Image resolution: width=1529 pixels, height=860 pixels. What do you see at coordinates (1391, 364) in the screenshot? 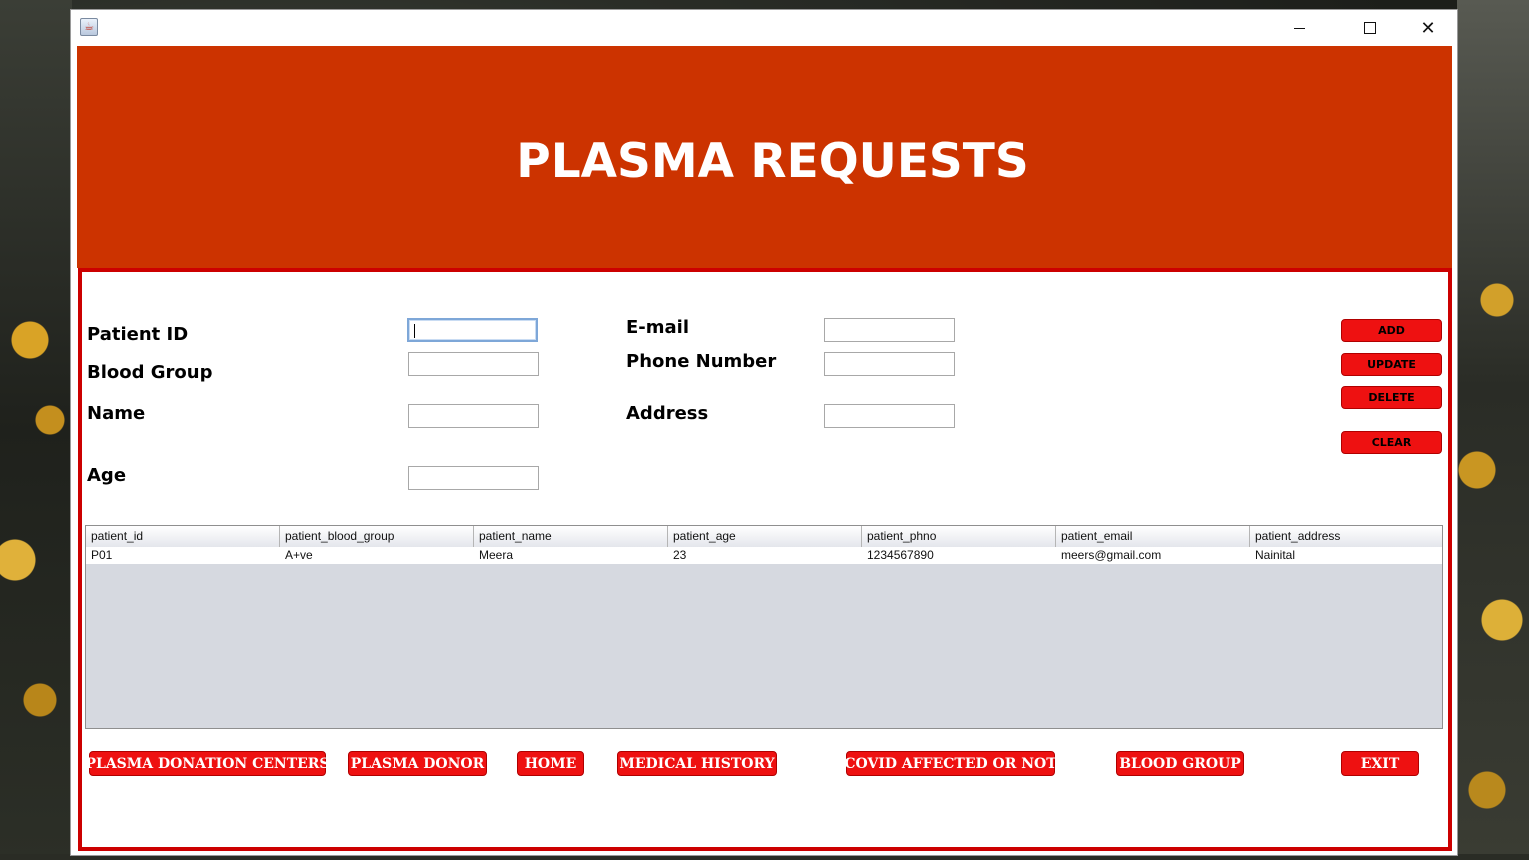
I see `update-button: UPDATE` at bounding box center [1391, 364].